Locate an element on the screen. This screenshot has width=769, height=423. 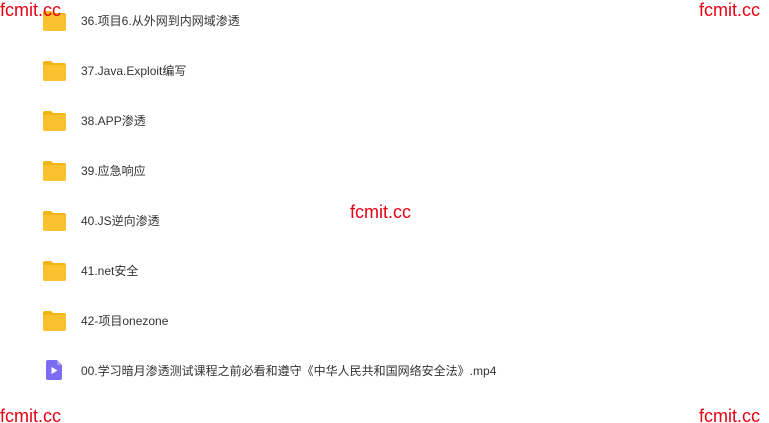
file-row: 00.学习暗月渗透测试课程之前必看和遵守《中华人民共和国网络安全法》.mp4 is located at coordinates (384, 370).